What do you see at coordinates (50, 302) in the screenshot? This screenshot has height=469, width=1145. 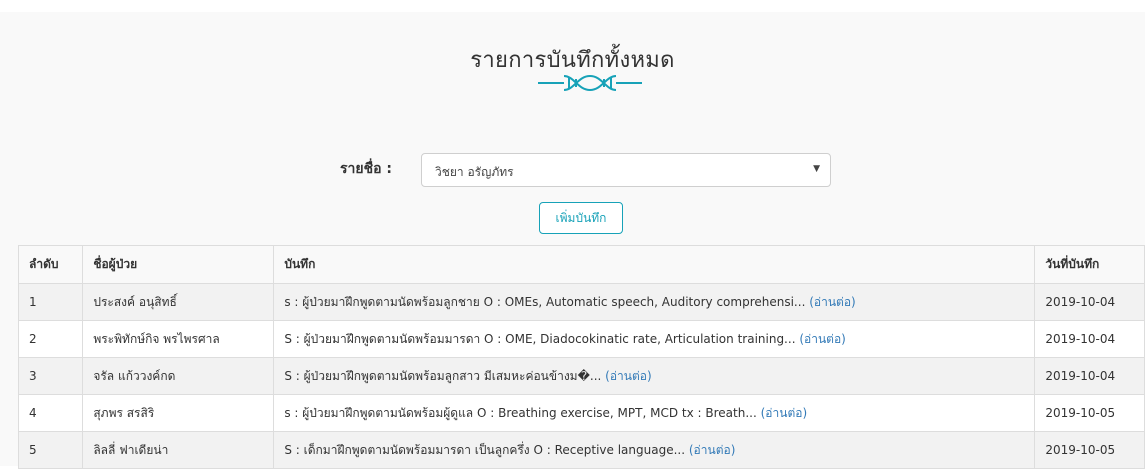 I see `row-index: 1` at bounding box center [50, 302].